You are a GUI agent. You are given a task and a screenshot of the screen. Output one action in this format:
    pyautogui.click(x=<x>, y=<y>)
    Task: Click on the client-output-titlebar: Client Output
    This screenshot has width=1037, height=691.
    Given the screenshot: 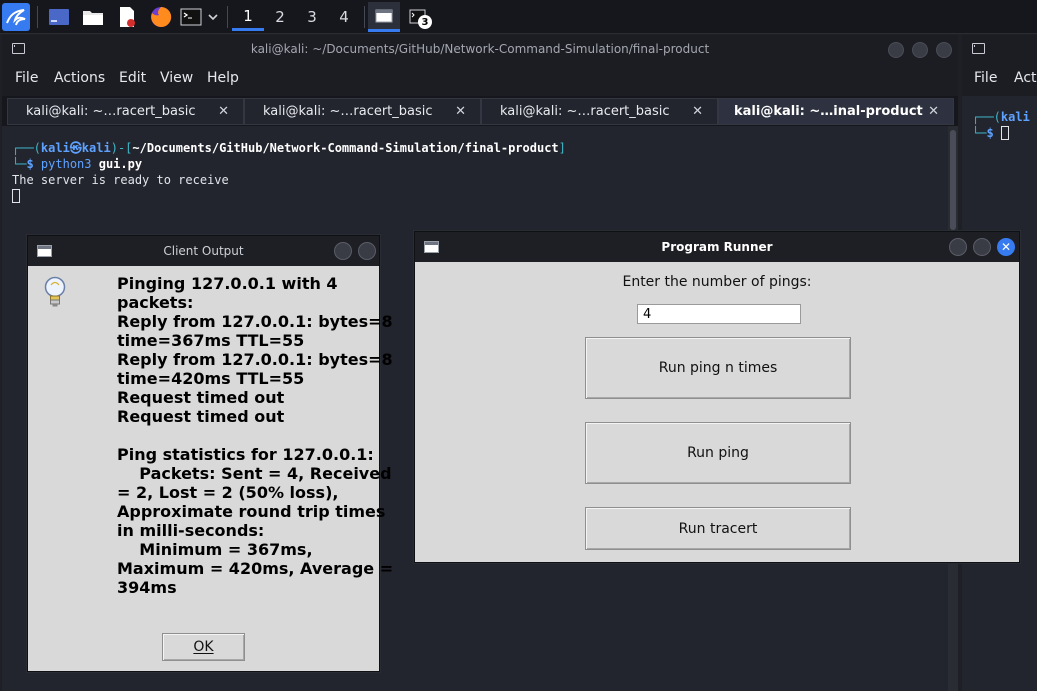 What is the action you would take?
    pyautogui.click(x=203, y=251)
    